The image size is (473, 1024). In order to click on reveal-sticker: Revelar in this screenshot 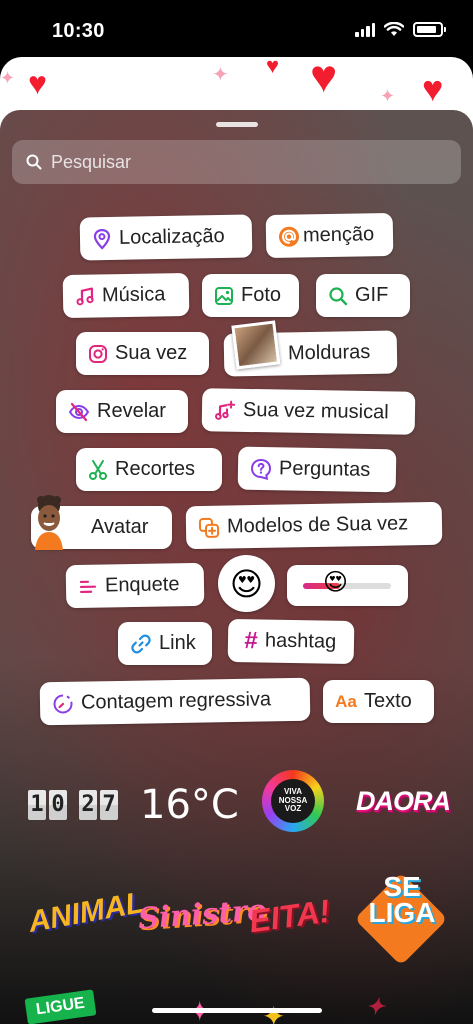, I will do `click(122, 411)`.